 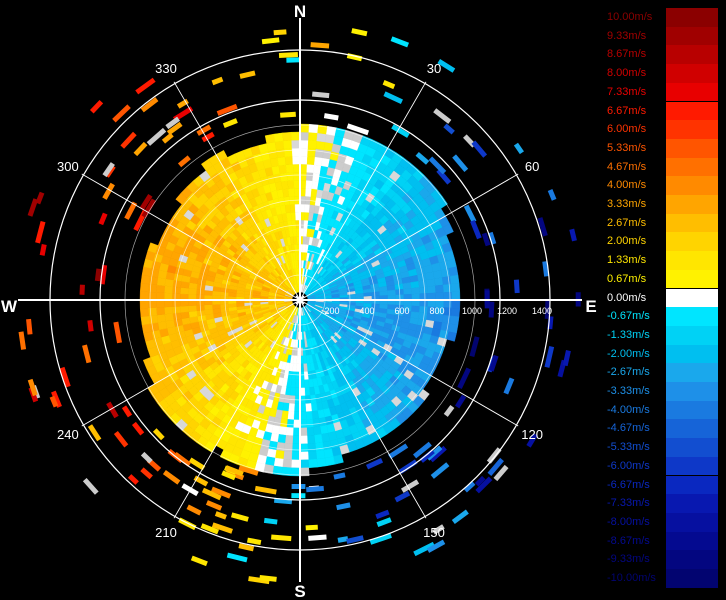 I want to click on legend-label: 7.33m/s, so click(x=627, y=91).